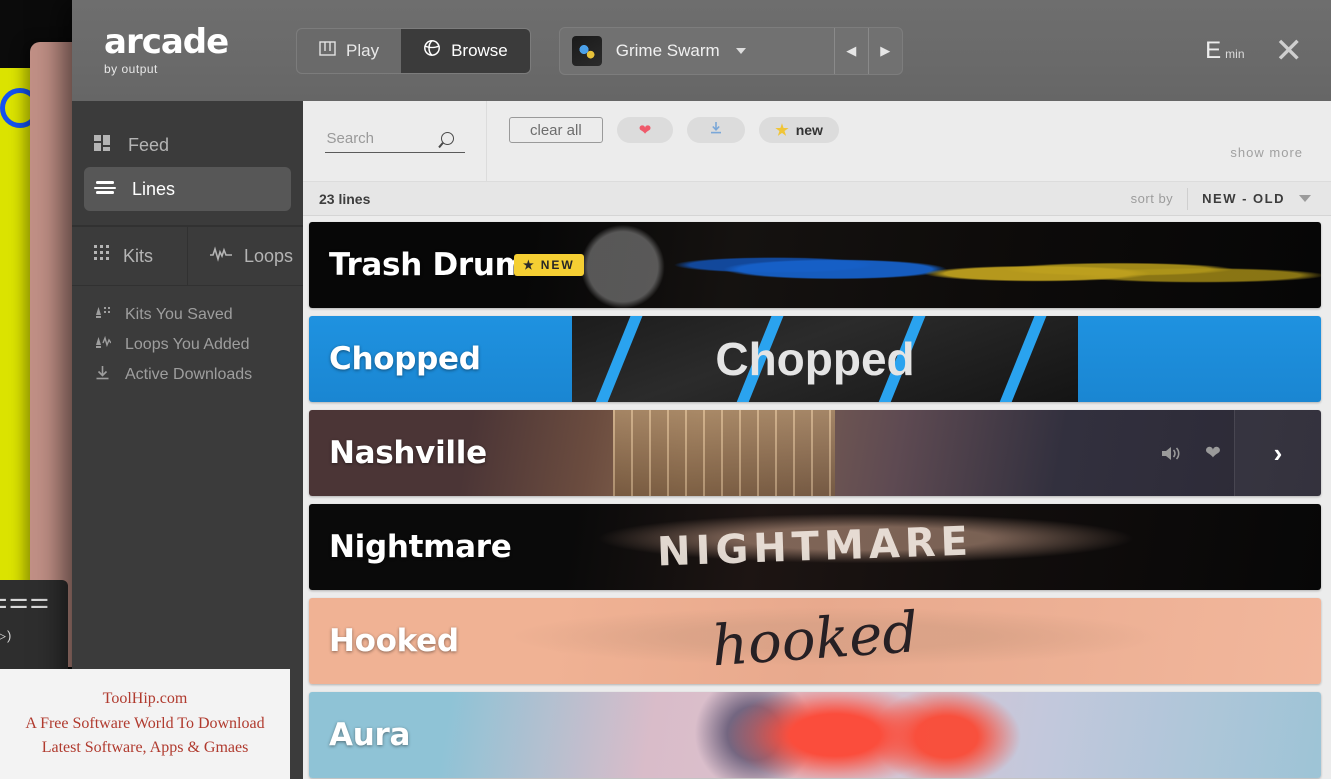  I want to click on sidebar-item-feed-label: Feed, so click(149, 144).